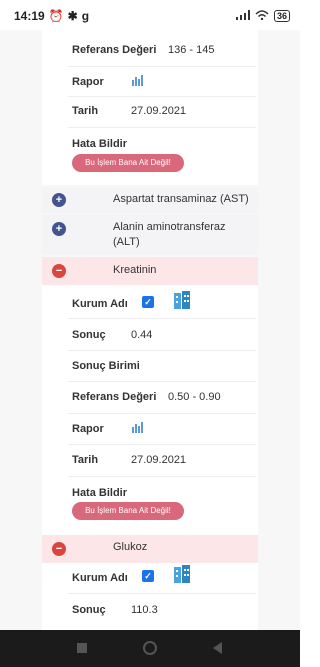 The height and width of the screenshot is (667, 320). Describe the element at coordinates (56, 16) in the screenshot. I see `alarm-icon: ⏰` at that location.